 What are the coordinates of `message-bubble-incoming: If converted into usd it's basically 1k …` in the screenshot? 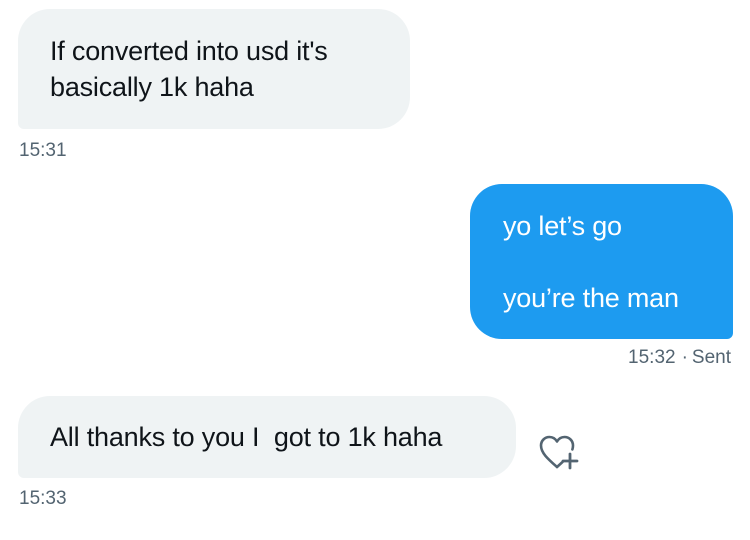 It's located at (214, 69).